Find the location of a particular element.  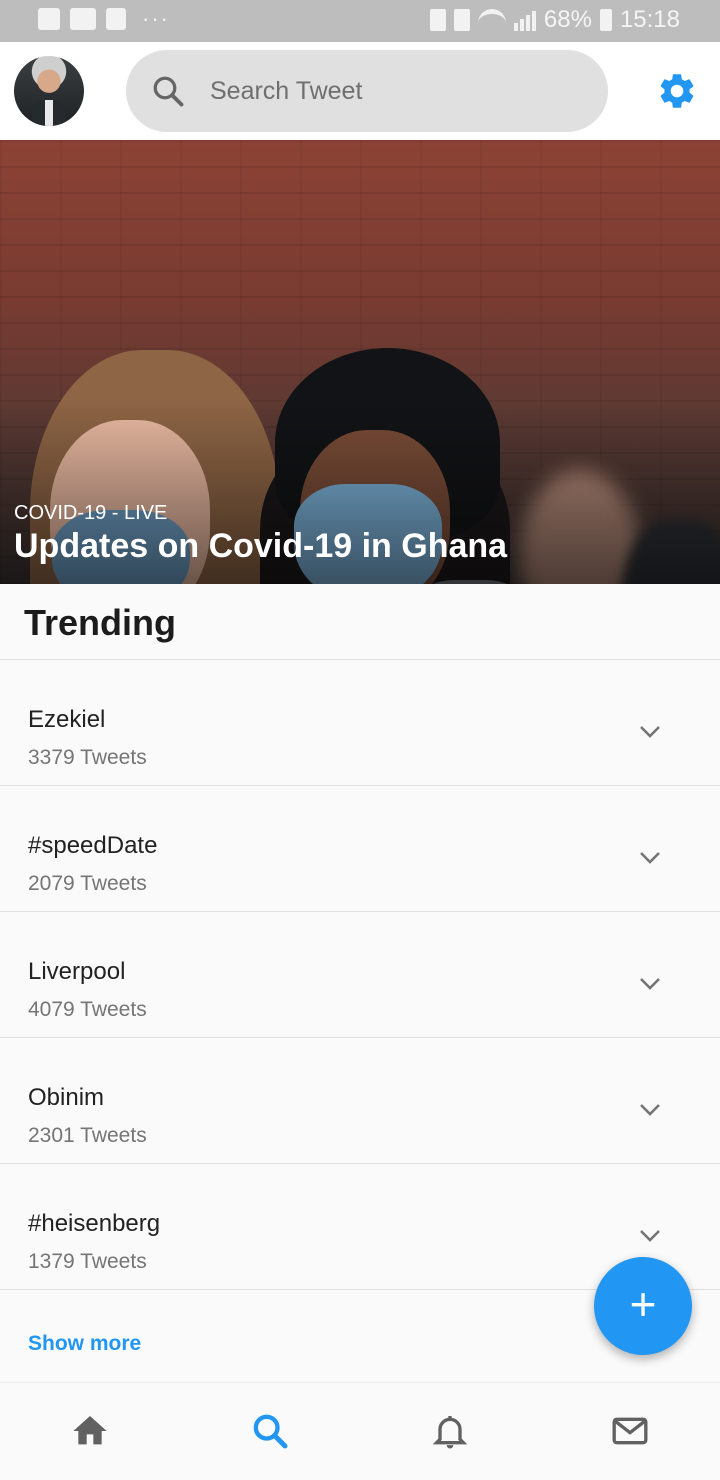

mute-icon is located at coordinates (461, 20).